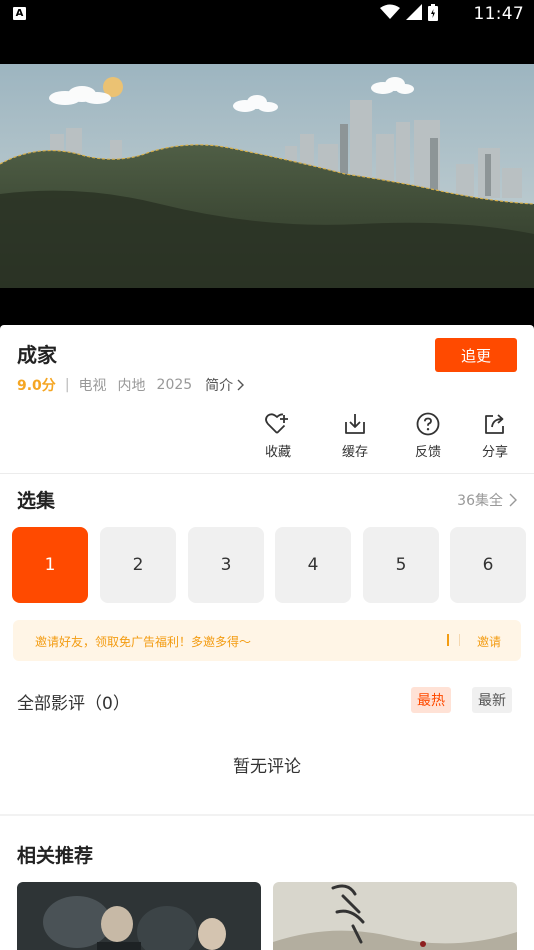 This screenshot has width=534, height=950. Describe the element at coordinates (428, 424) in the screenshot. I see `question-icon` at that location.